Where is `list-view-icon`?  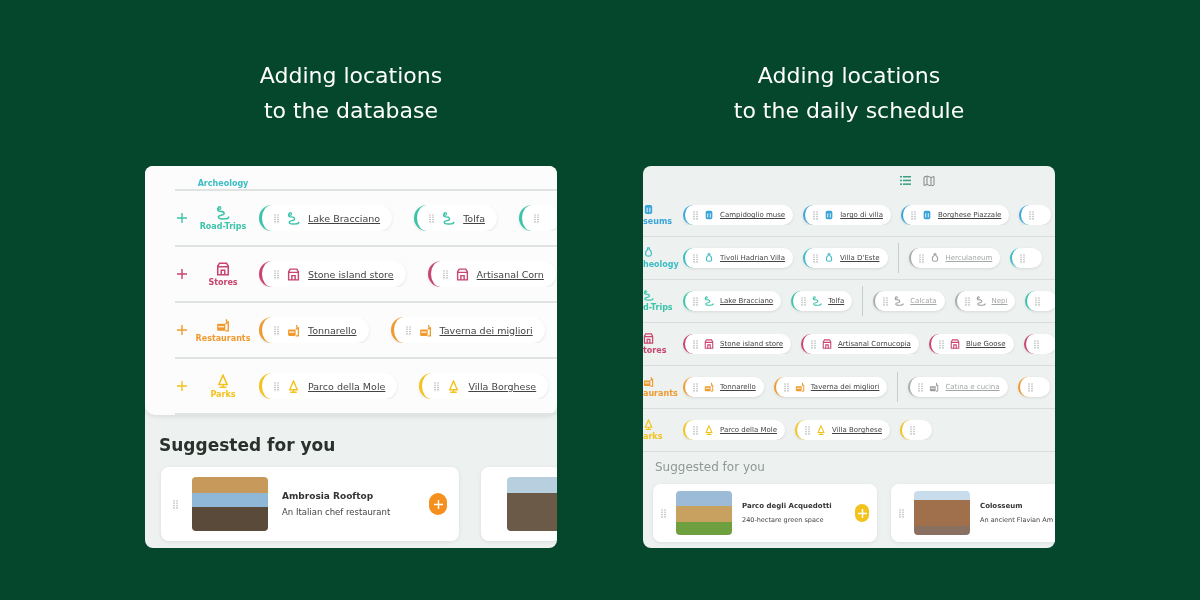 list-view-icon is located at coordinates (905, 180).